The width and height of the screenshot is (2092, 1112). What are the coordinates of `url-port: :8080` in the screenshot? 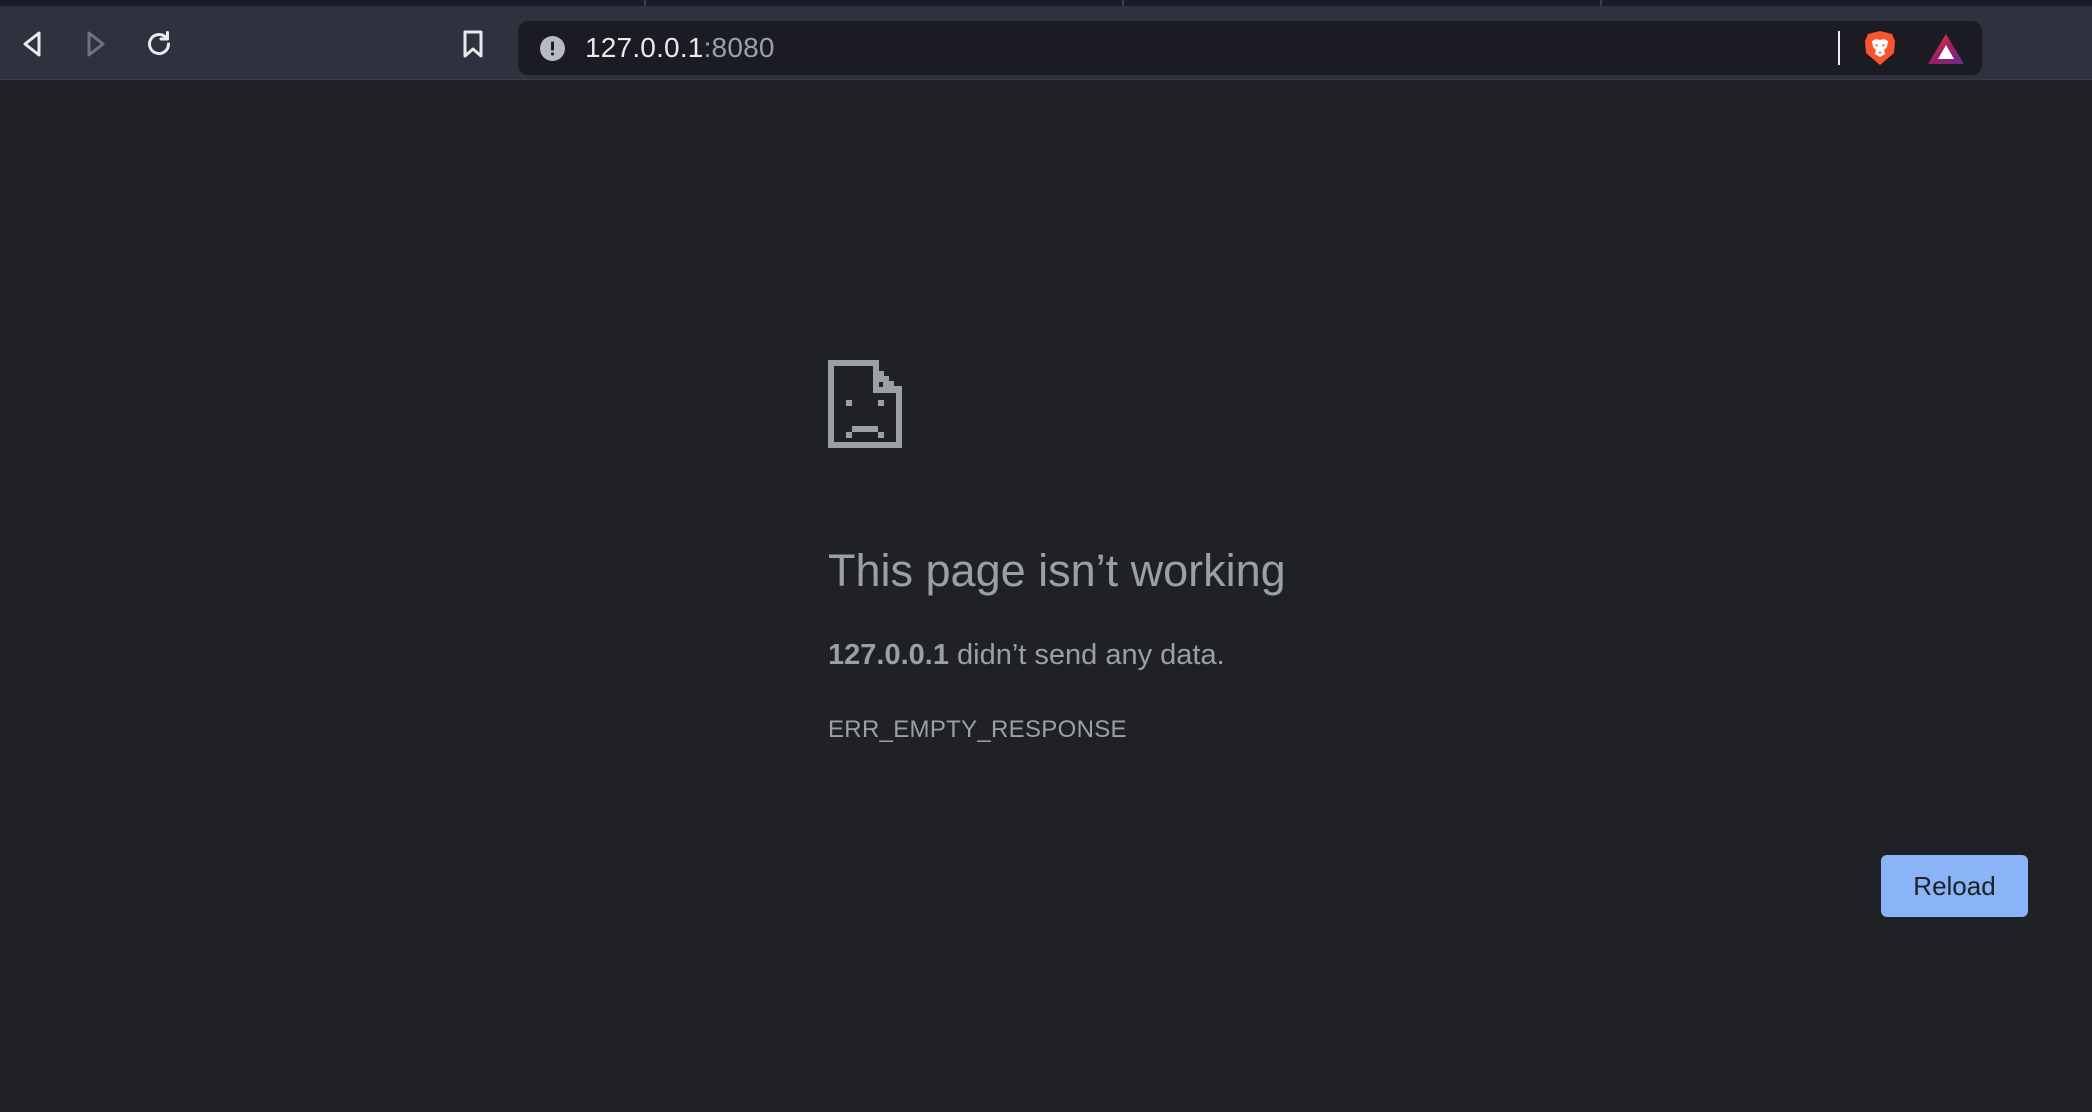 It's located at (739, 47).